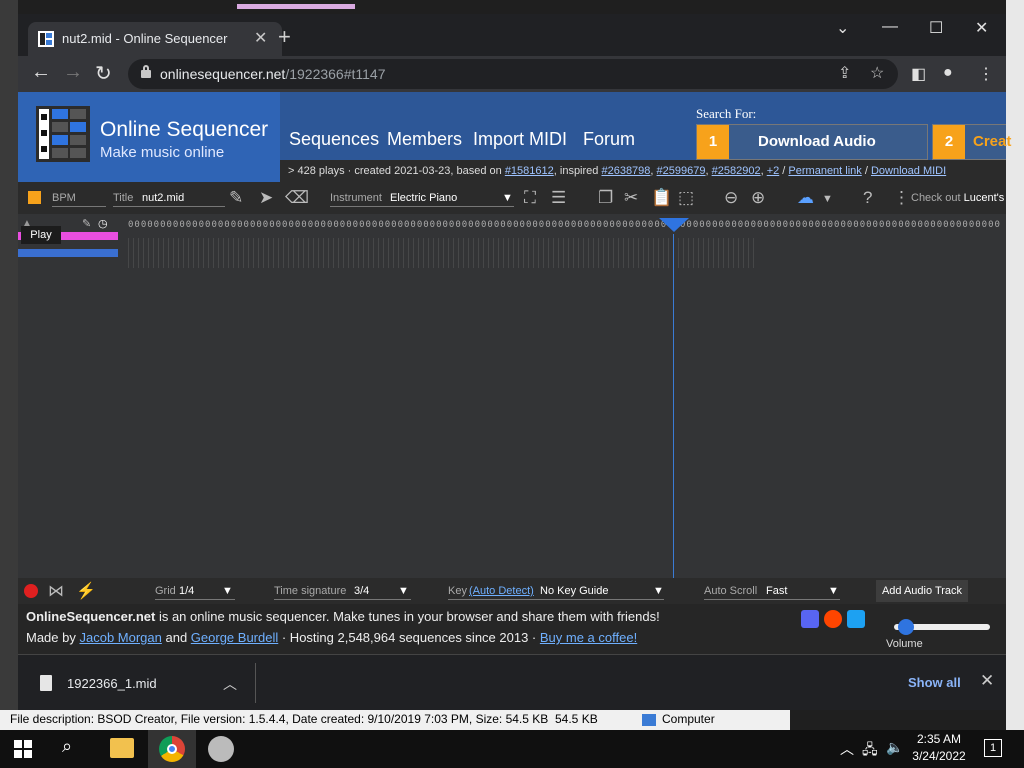 This screenshot has height=768, width=1024. Describe the element at coordinates (922, 591) in the screenshot. I see `add-audio-track-button: Add Audio Track` at that location.